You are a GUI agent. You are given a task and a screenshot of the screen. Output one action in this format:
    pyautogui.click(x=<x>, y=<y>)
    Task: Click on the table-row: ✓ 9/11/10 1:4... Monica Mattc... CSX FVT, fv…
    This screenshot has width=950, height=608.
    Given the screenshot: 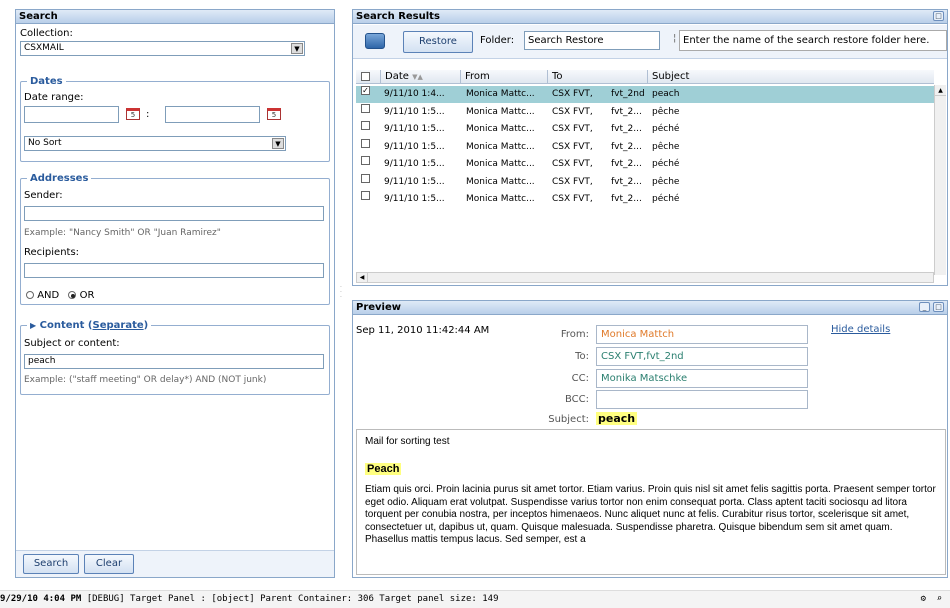 What is the action you would take?
    pyautogui.click(x=645, y=94)
    